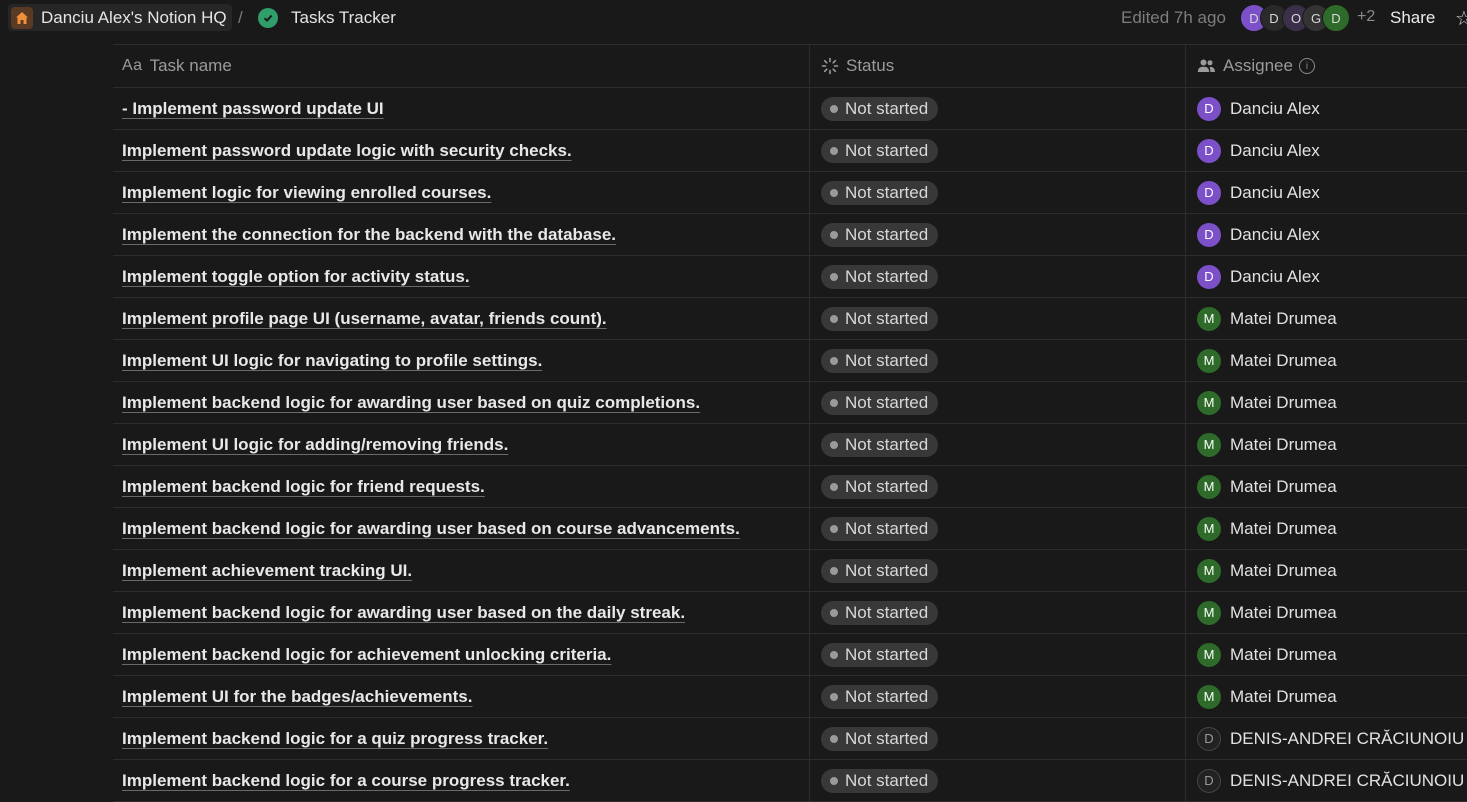 The width and height of the screenshot is (1467, 802). Describe the element at coordinates (120, 17) in the screenshot. I see `breadcrumb-workspace: Danciu Alex's Notion HQ` at that location.